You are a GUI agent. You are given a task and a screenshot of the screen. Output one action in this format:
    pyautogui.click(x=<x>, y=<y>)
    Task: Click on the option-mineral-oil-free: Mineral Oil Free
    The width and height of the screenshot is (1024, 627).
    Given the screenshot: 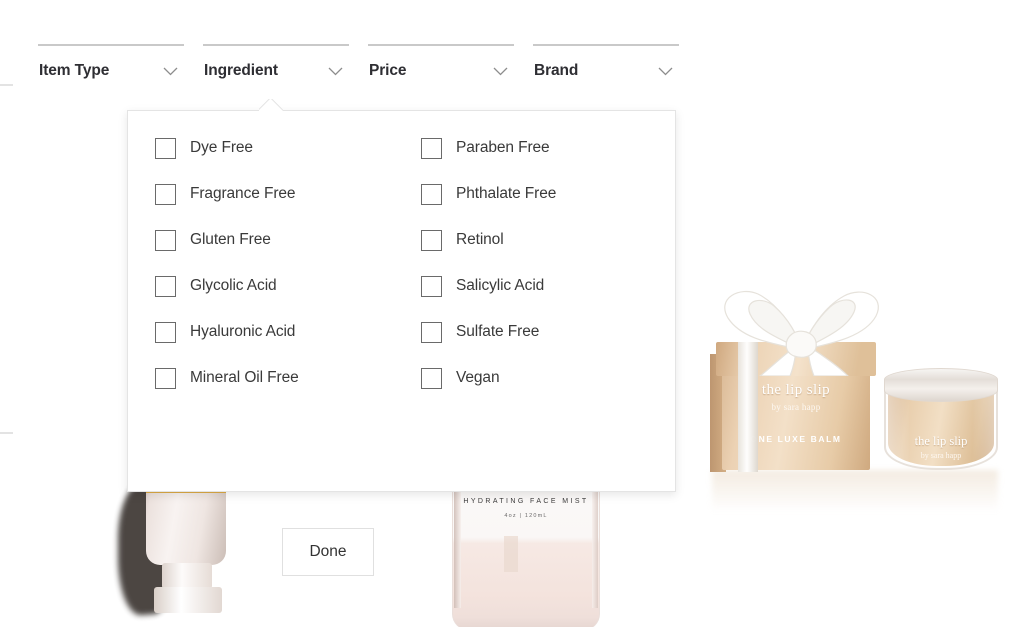 What is the action you would take?
    pyautogui.click(x=283, y=378)
    